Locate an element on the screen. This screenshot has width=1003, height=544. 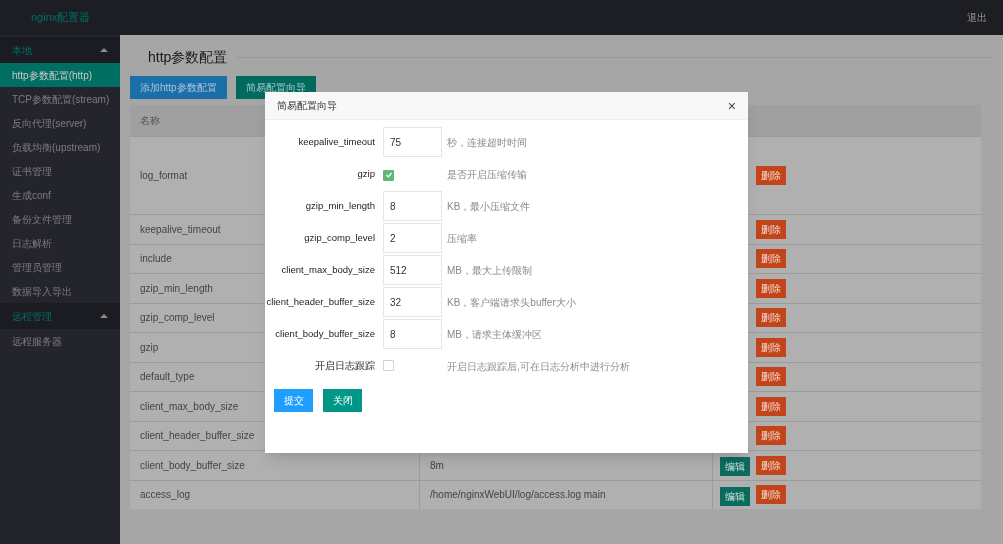
field-hint: 开启日志跟踪后,可在日志分析中进行分析 is located at coordinates (538, 366).